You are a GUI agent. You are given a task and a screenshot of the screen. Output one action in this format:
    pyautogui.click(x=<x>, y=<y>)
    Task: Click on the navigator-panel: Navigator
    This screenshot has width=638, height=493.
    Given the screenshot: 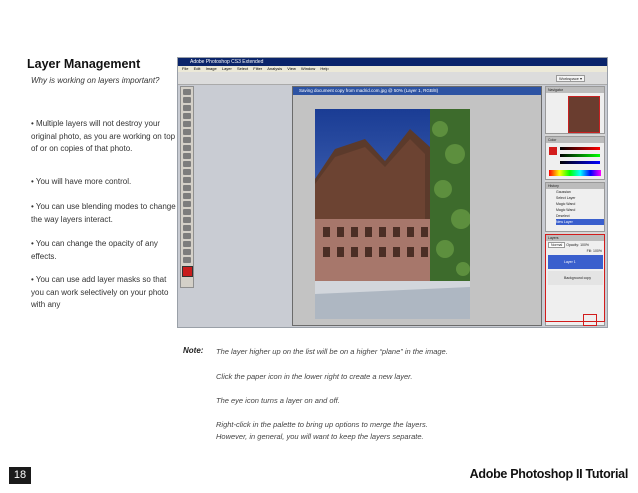 What is the action you would take?
    pyautogui.click(x=575, y=110)
    